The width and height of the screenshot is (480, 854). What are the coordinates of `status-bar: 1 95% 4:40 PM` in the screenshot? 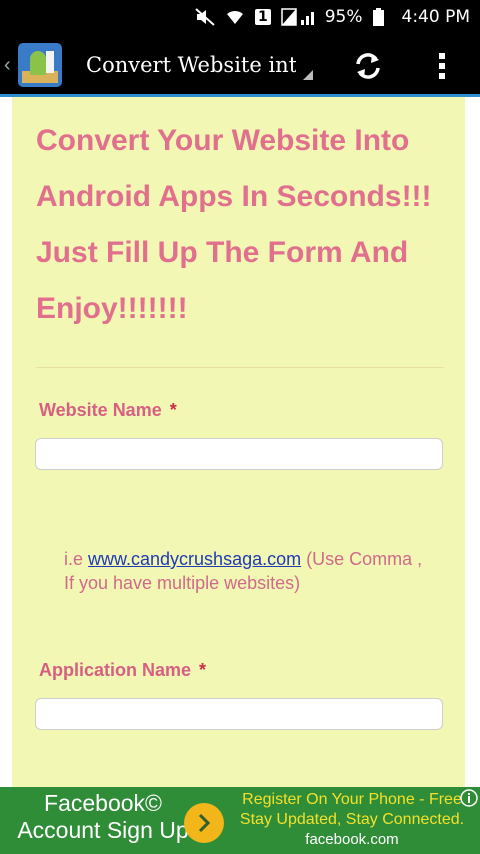 It's located at (240, 17).